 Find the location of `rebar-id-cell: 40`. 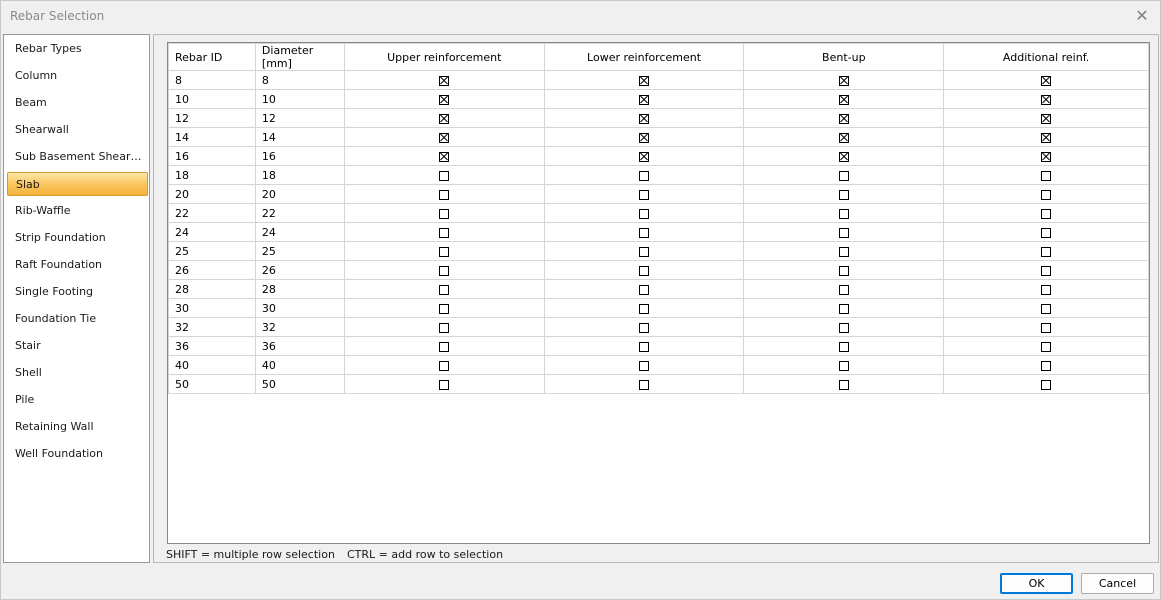

rebar-id-cell: 40 is located at coordinates (212, 365).